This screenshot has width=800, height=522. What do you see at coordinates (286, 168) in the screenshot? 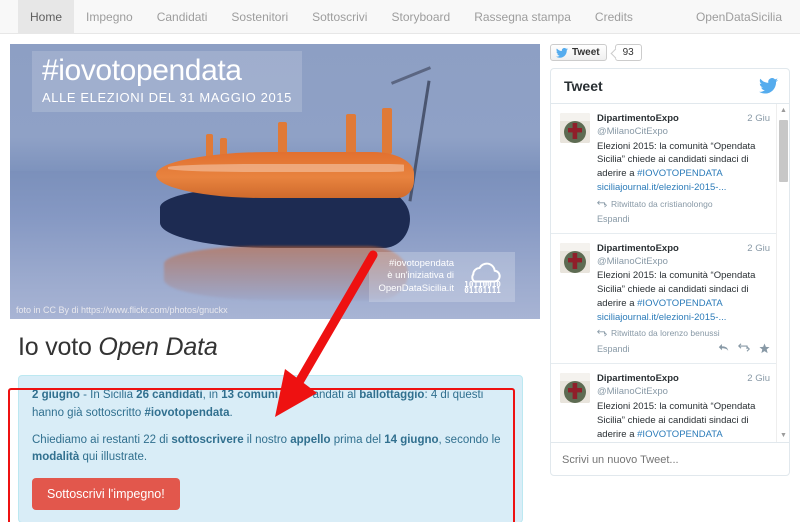
I see `boat-rail` at bounding box center [286, 168].